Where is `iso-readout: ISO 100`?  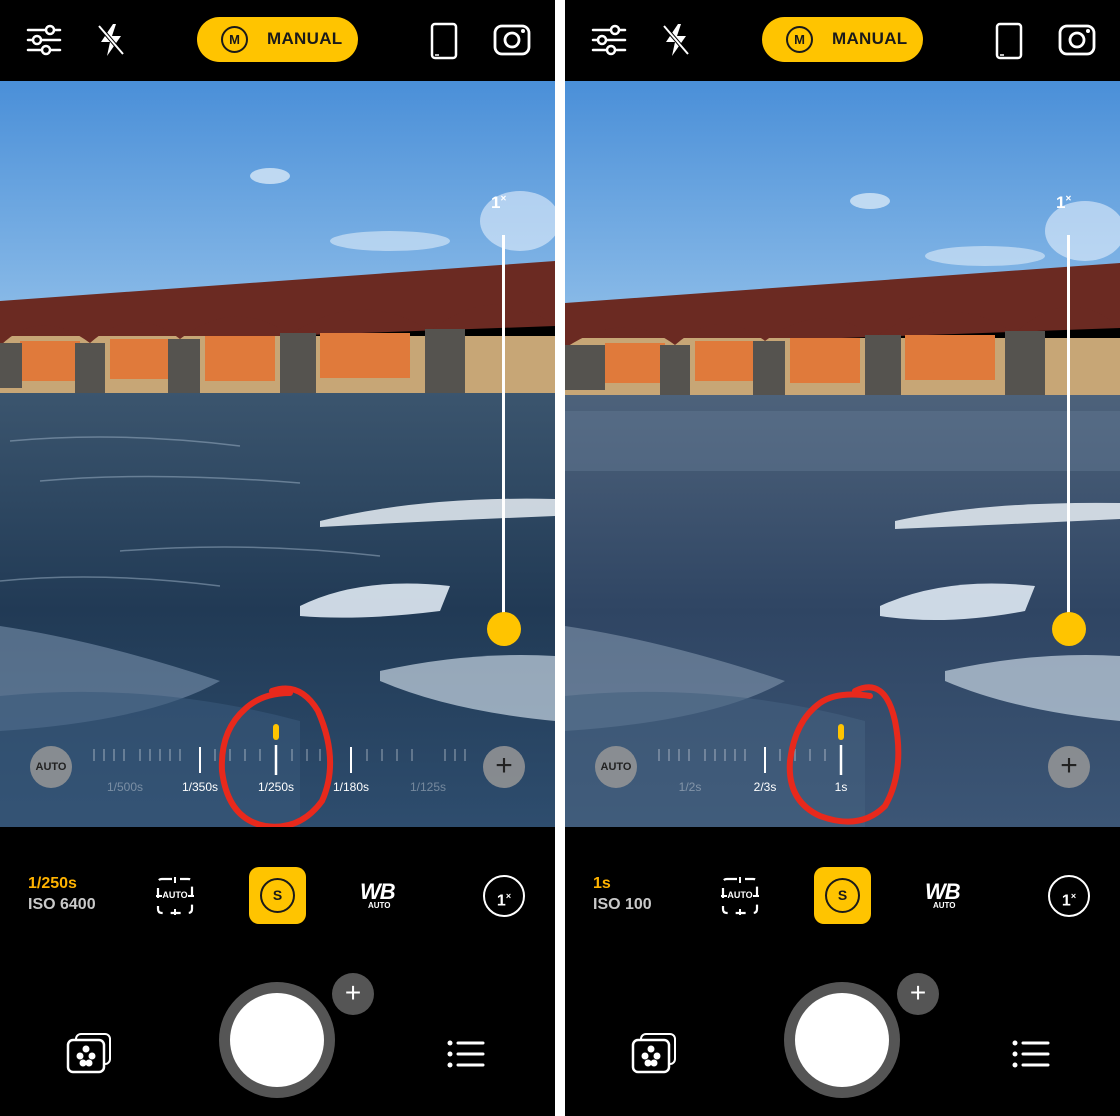
iso-readout: ISO 100 is located at coordinates (622, 904).